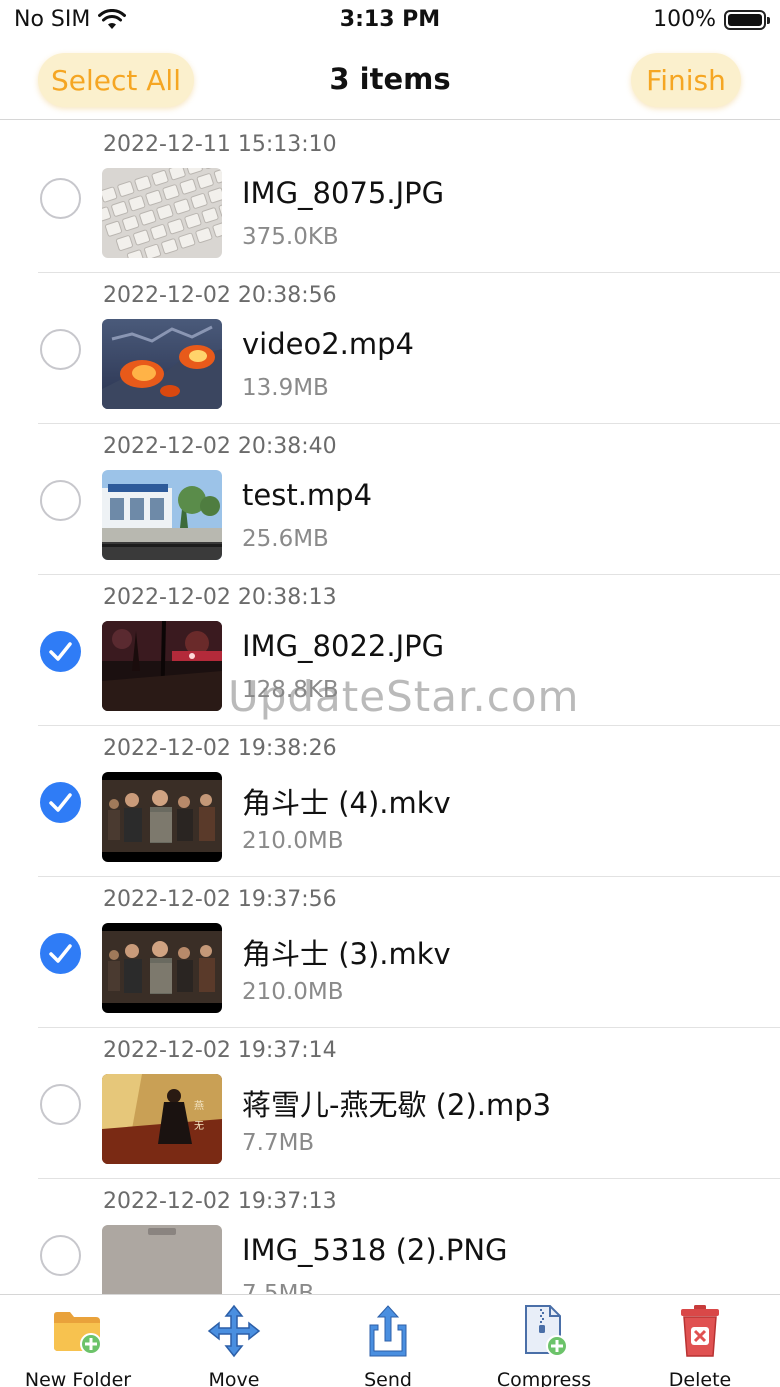 The image size is (780, 1387). I want to click on move-arrows-icon, so click(234, 1331).